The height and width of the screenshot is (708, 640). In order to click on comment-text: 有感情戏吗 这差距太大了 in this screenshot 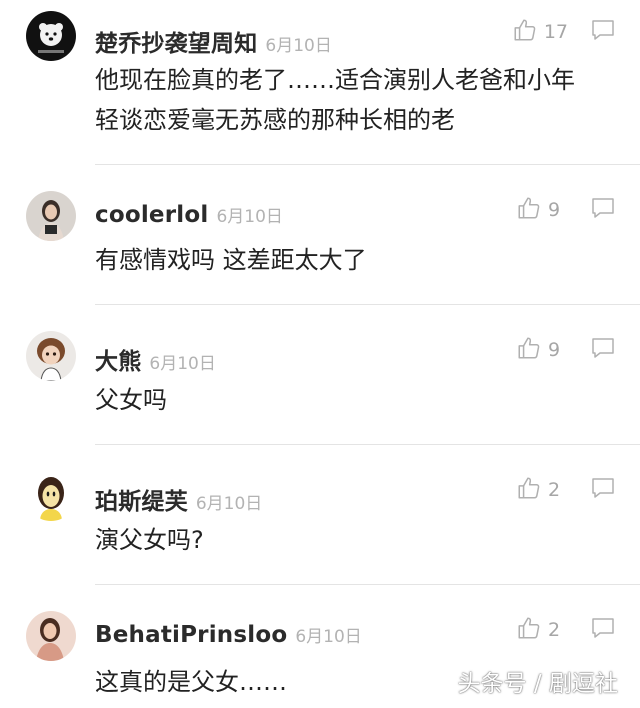, I will do `click(231, 260)`.